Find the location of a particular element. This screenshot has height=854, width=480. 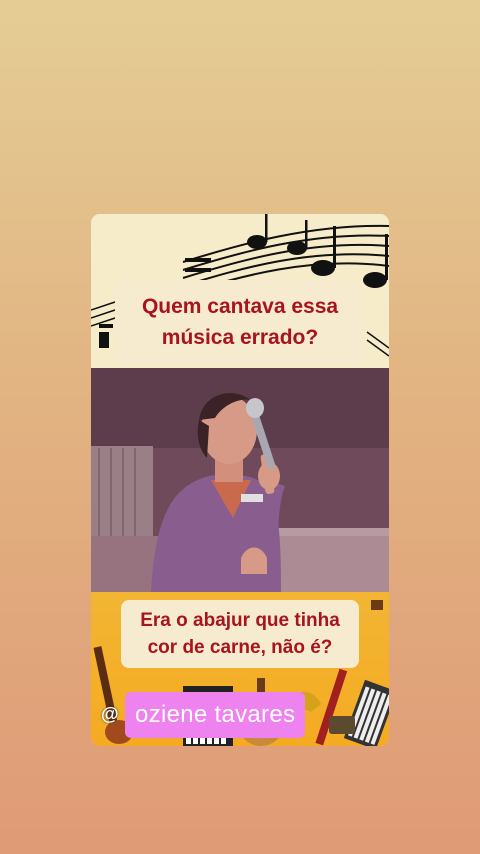

username-tag: oziene tavares is located at coordinates (215, 715).